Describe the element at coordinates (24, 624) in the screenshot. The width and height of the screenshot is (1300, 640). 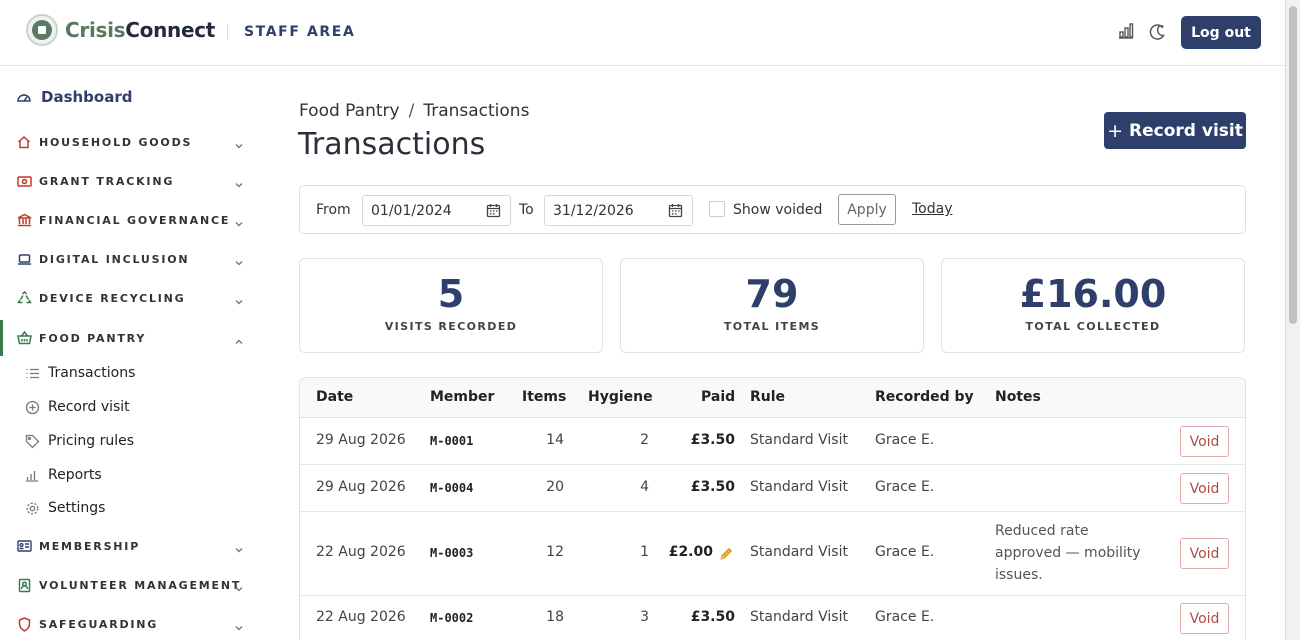
I see `shield-icon` at that location.